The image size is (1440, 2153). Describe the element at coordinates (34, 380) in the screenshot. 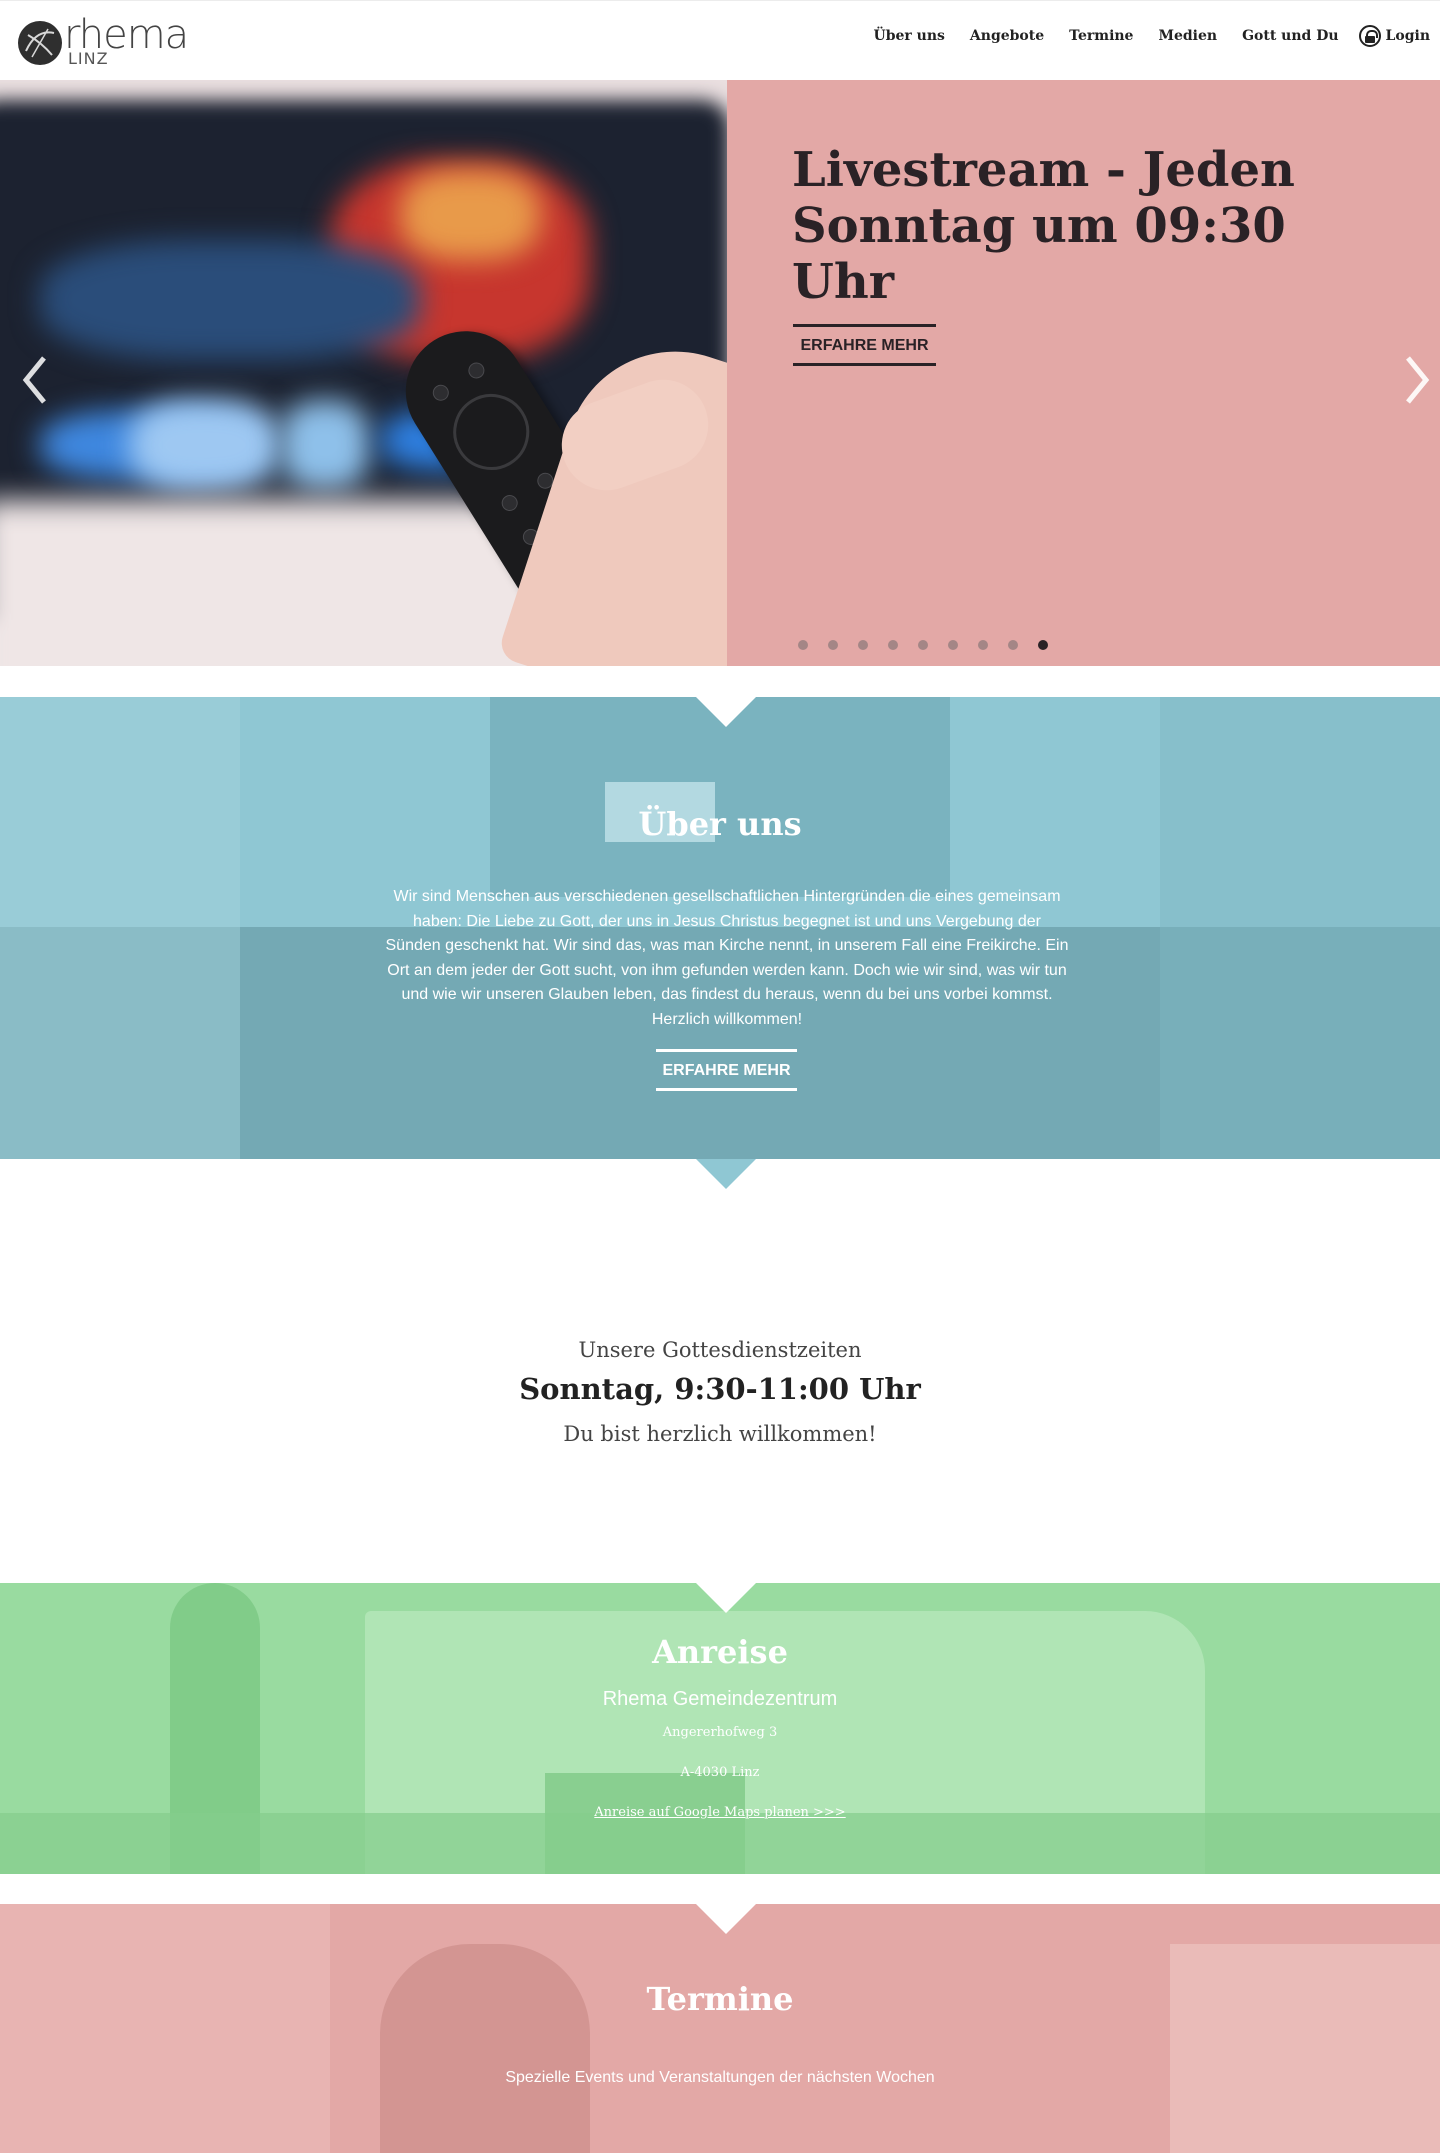

I see `slider-prev-arrow-icon` at that location.